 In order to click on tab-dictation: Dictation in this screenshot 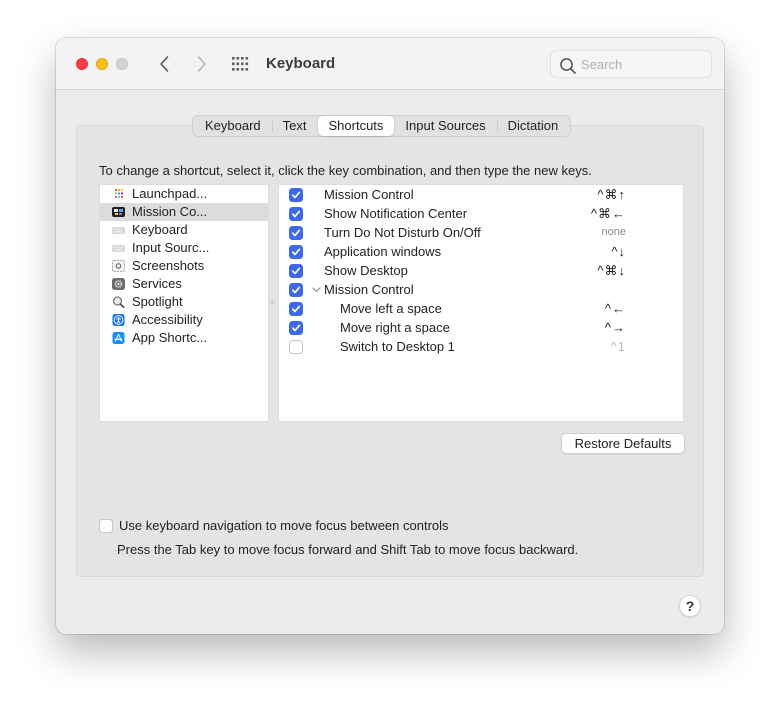, I will do `click(533, 126)`.